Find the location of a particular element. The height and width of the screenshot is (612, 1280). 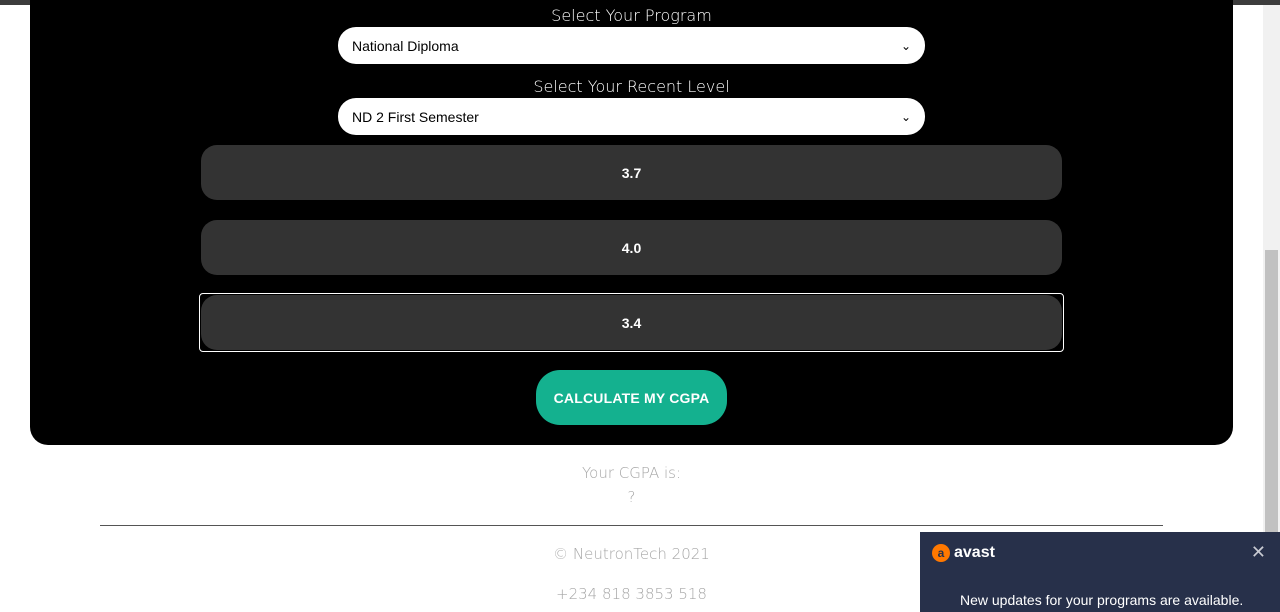

calculate-cgpa-button: CALCULATE MY CGPA is located at coordinates (631, 397).